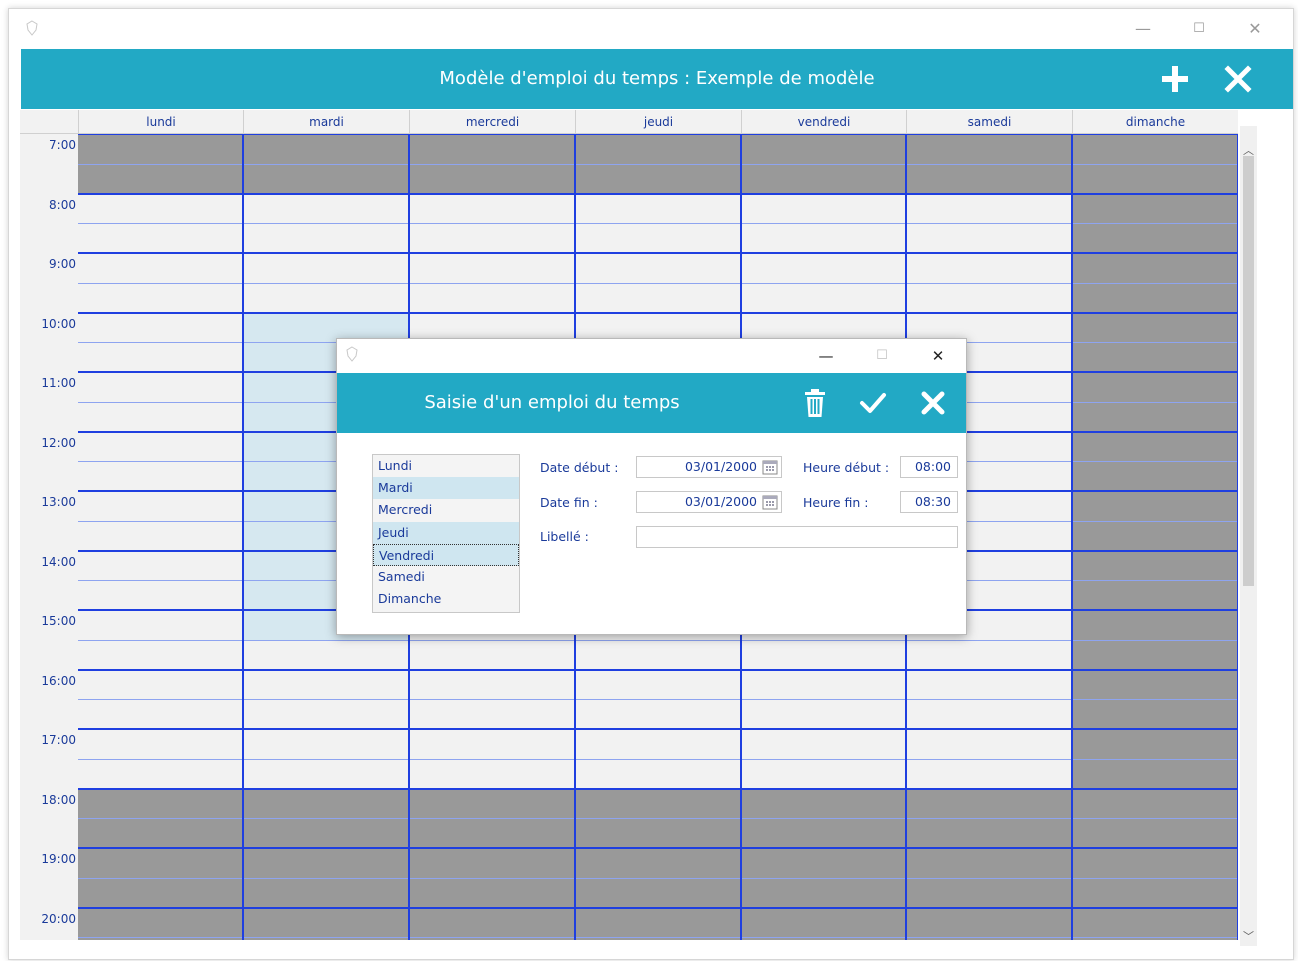 Image resolution: width=1298 pixels, height=961 pixels. I want to click on time-label: 15:00, so click(58, 621).